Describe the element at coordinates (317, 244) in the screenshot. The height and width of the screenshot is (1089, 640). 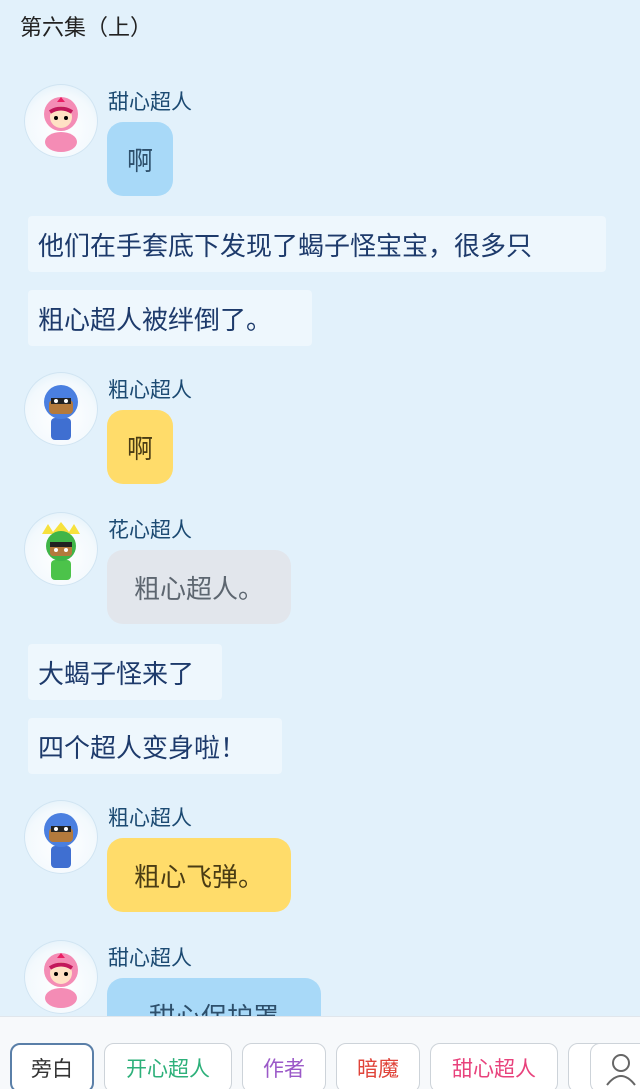
I see `narration-line: 他们在手套底下发现了蝎子怪宝宝，很多只` at that location.